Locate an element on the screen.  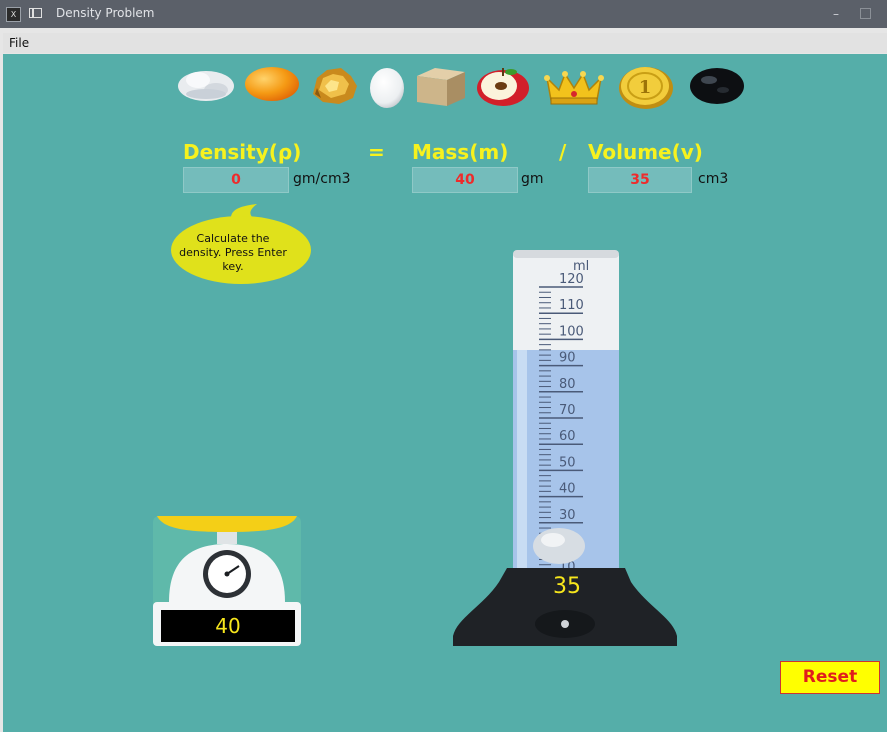
menu-bar: File is located at coordinates (445, 43).